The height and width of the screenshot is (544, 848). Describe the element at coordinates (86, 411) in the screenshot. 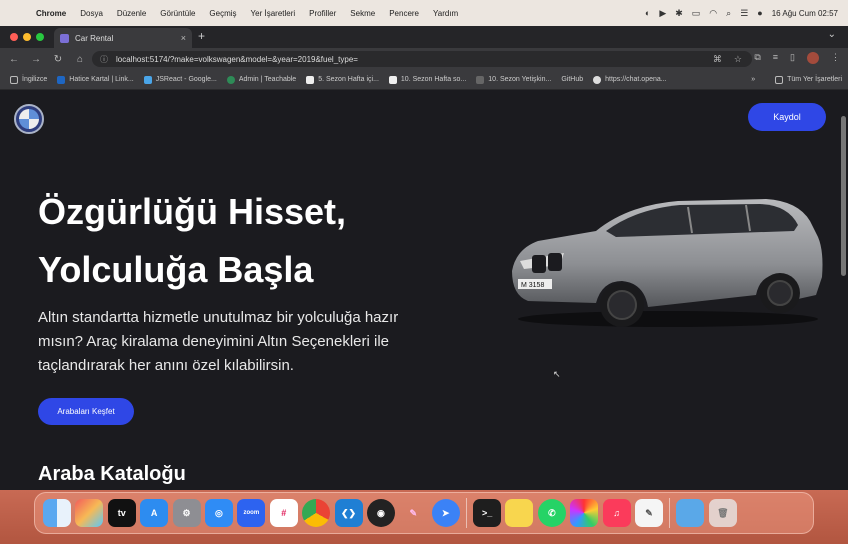

I see `explore-cars-button: Arabaları Keşfet` at that location.